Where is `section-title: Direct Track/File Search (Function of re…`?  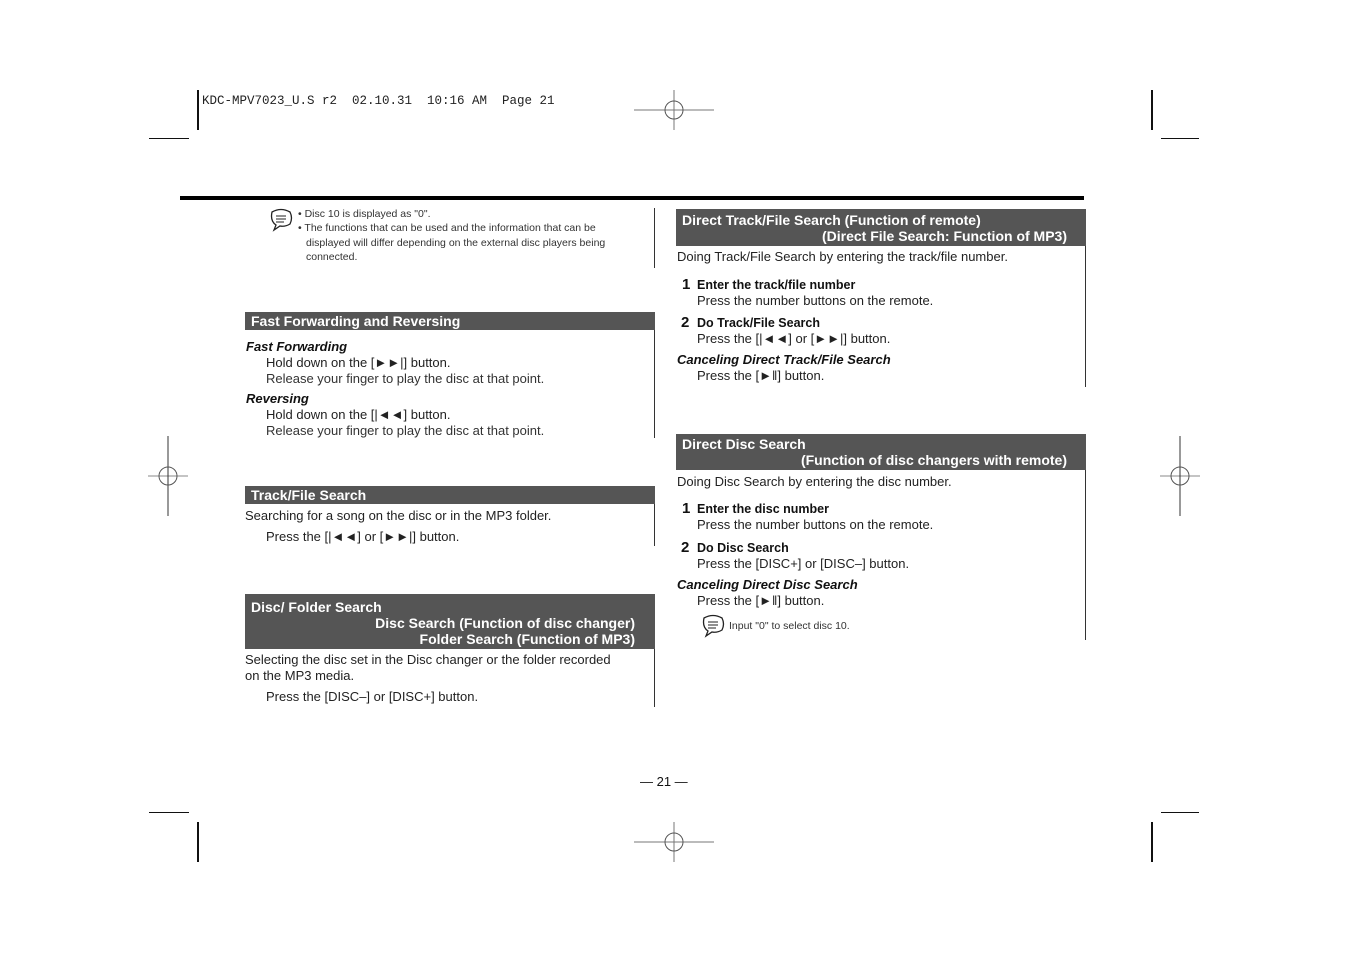
section-title: Direct Track/File Search (Function of re… is located at coordinates (831, 220).